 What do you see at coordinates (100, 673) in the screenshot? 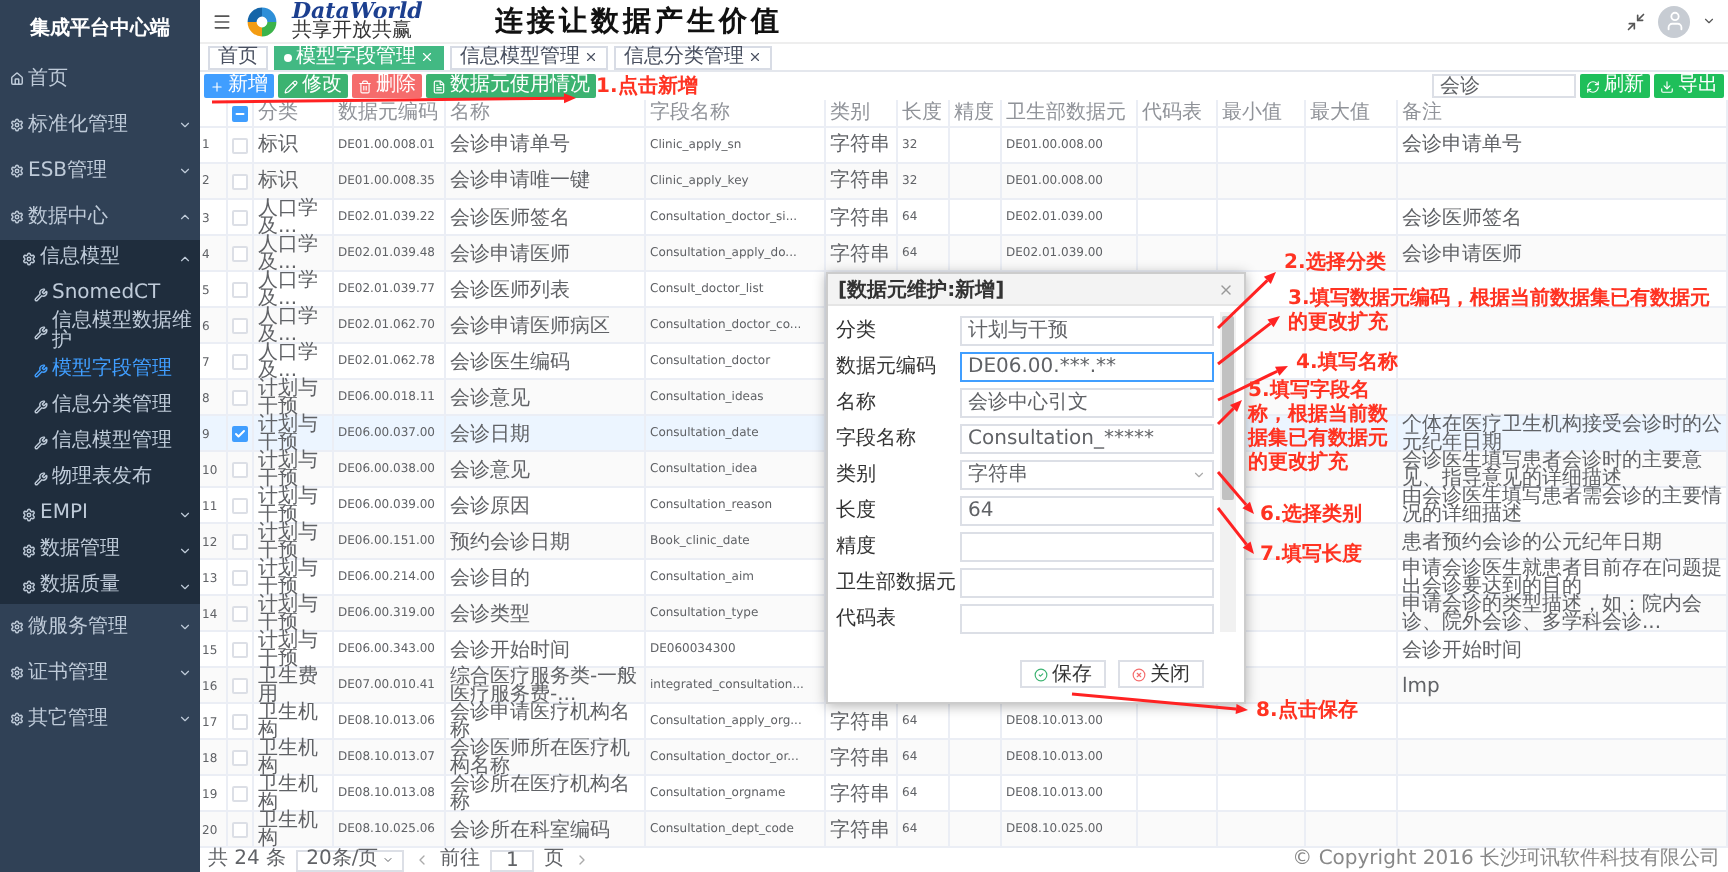
I see `sidebar-item: 证书管理` at bounding box center [100, 673].